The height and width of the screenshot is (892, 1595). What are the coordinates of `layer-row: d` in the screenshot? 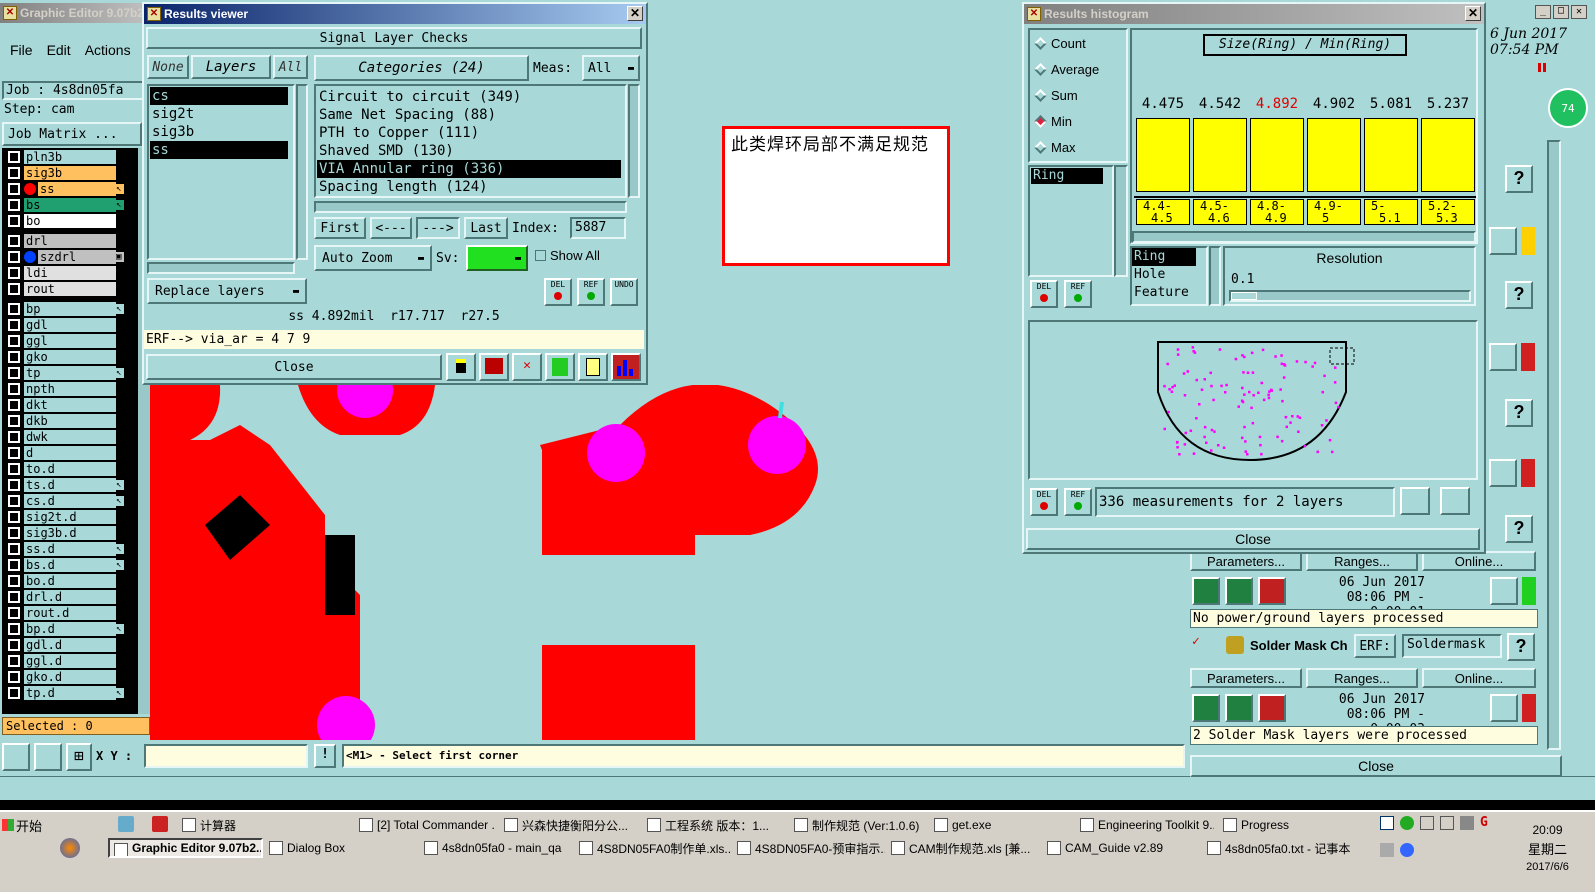 It's located at (66, 453).